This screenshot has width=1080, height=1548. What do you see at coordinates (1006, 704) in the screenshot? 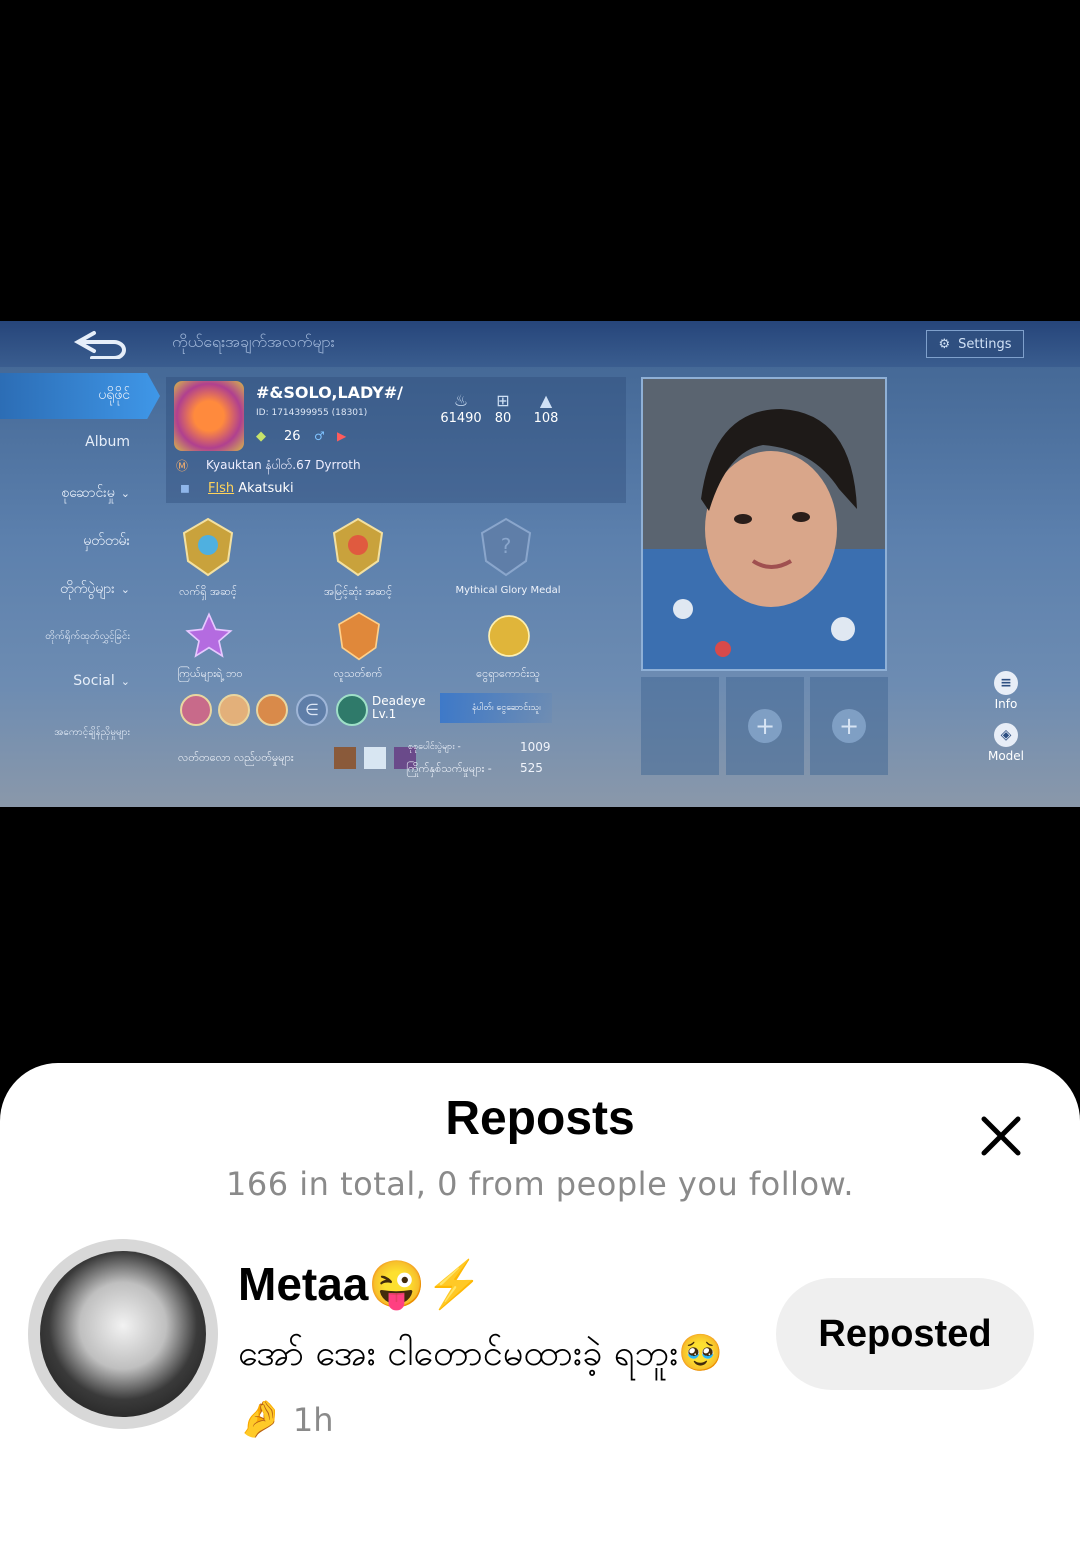
I see `info-label: Info` at bounding box center [1006, 704].